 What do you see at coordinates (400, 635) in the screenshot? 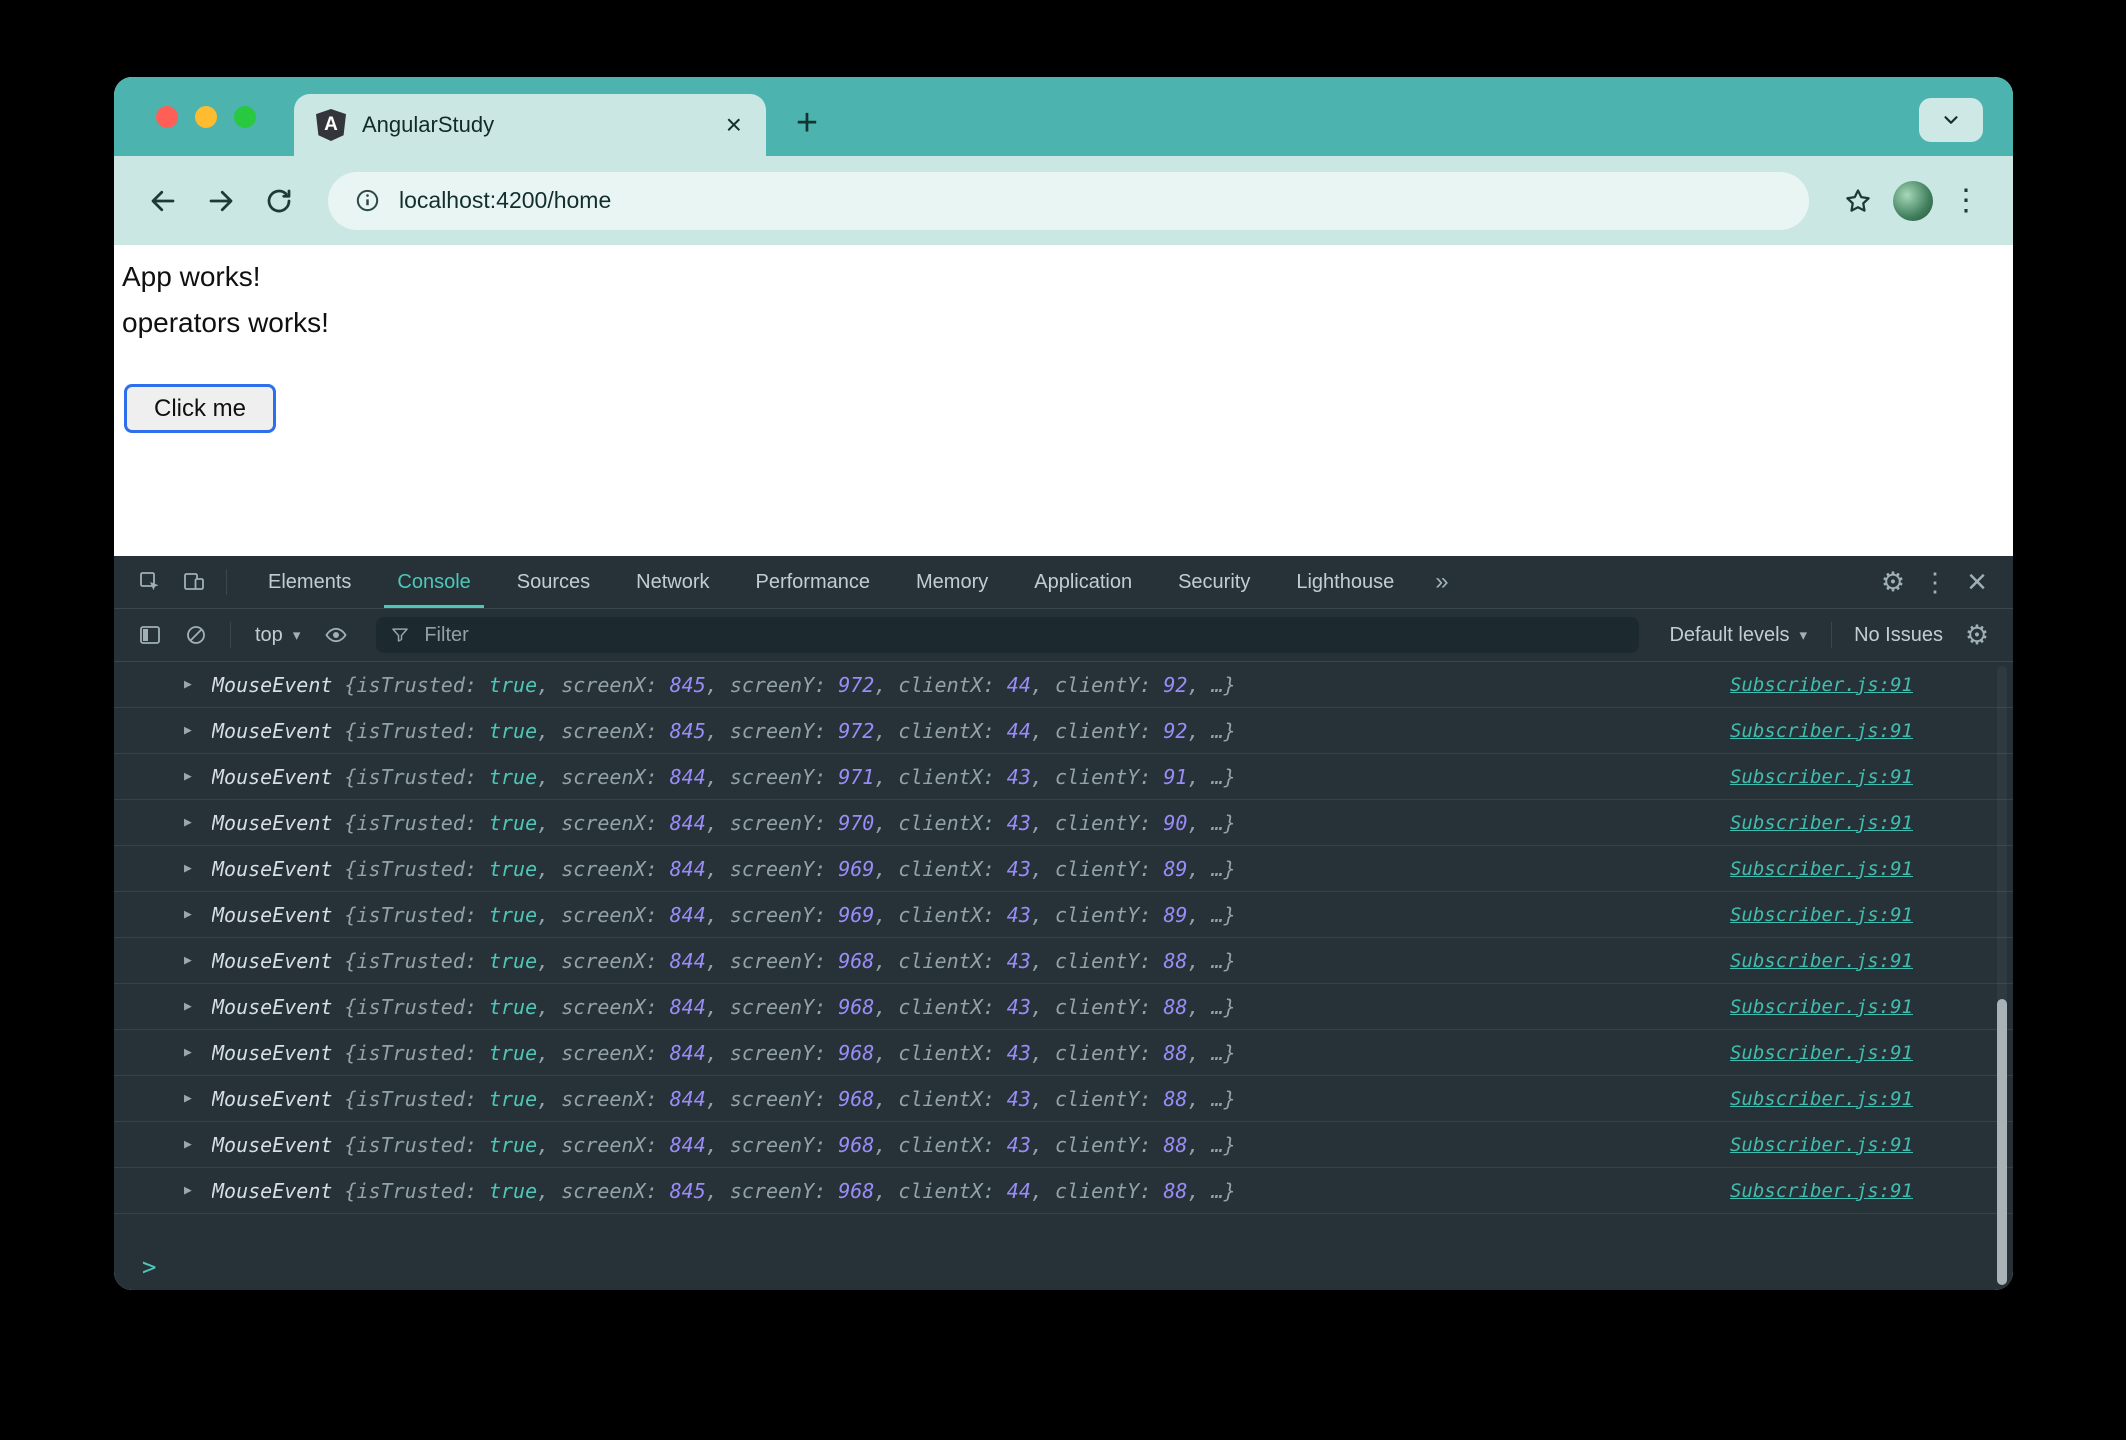
I see `filter-funnel-icon` at bounding box center [400, 635].